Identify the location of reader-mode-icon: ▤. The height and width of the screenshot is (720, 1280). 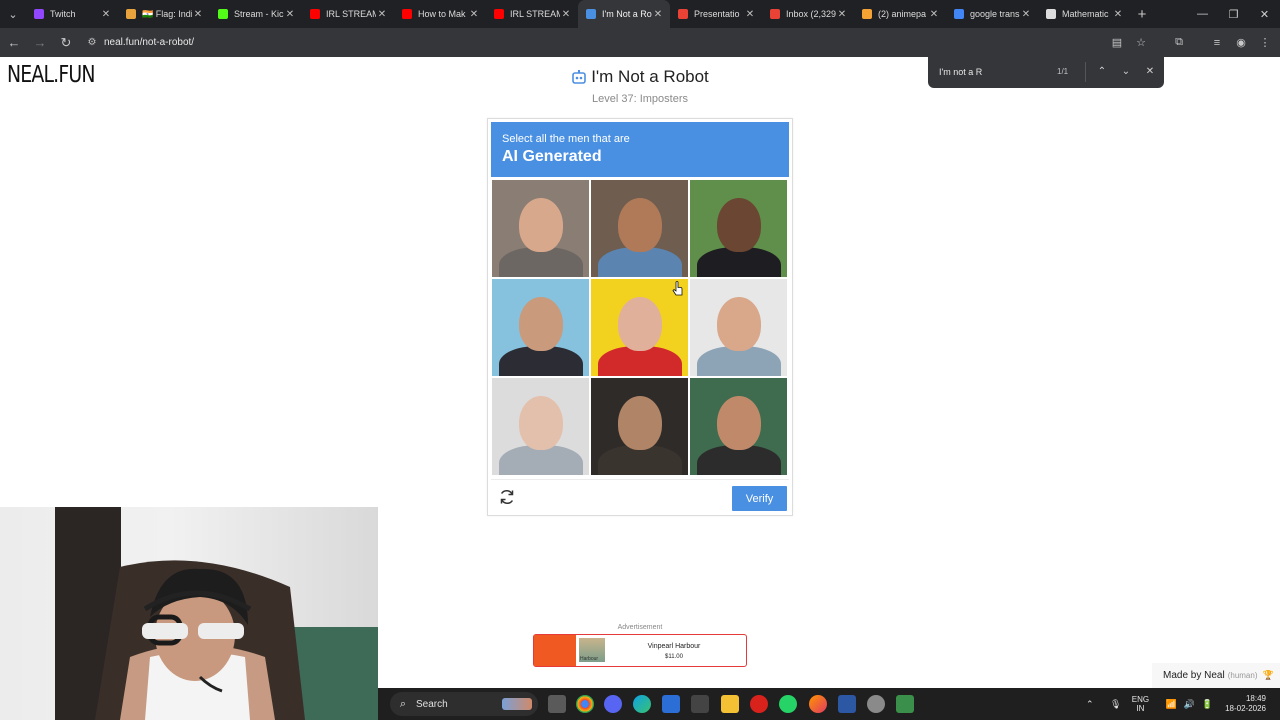
(1117, 43).